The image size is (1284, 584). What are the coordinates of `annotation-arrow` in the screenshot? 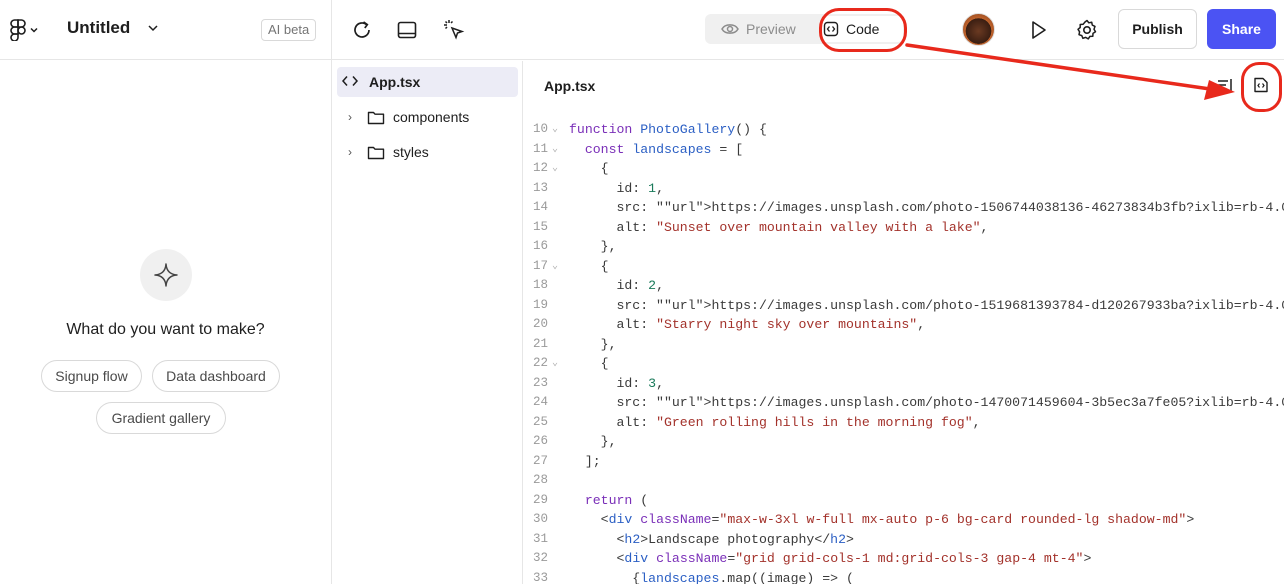 It's located at (1070, 71).